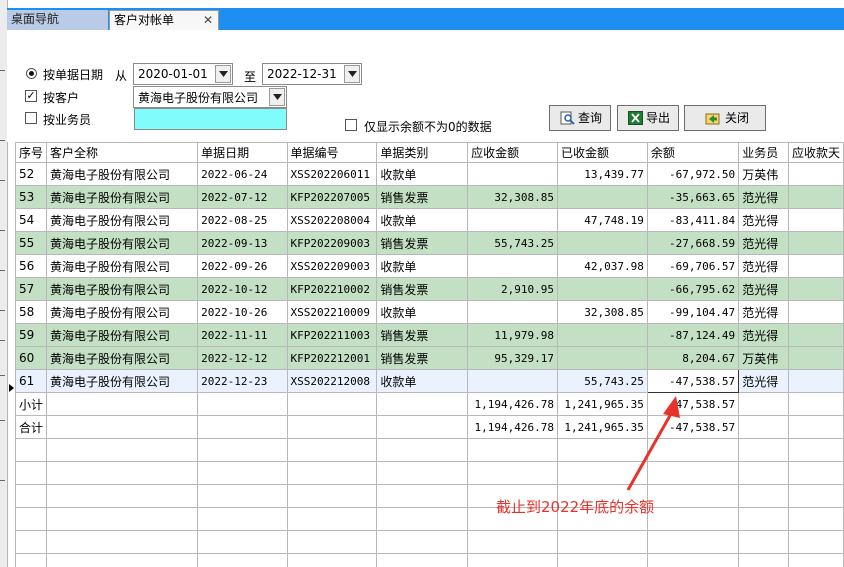  Describe the element at coordinates (693, 243) in the screenshot. I see `cell-balance: -27,668.59` at that location.